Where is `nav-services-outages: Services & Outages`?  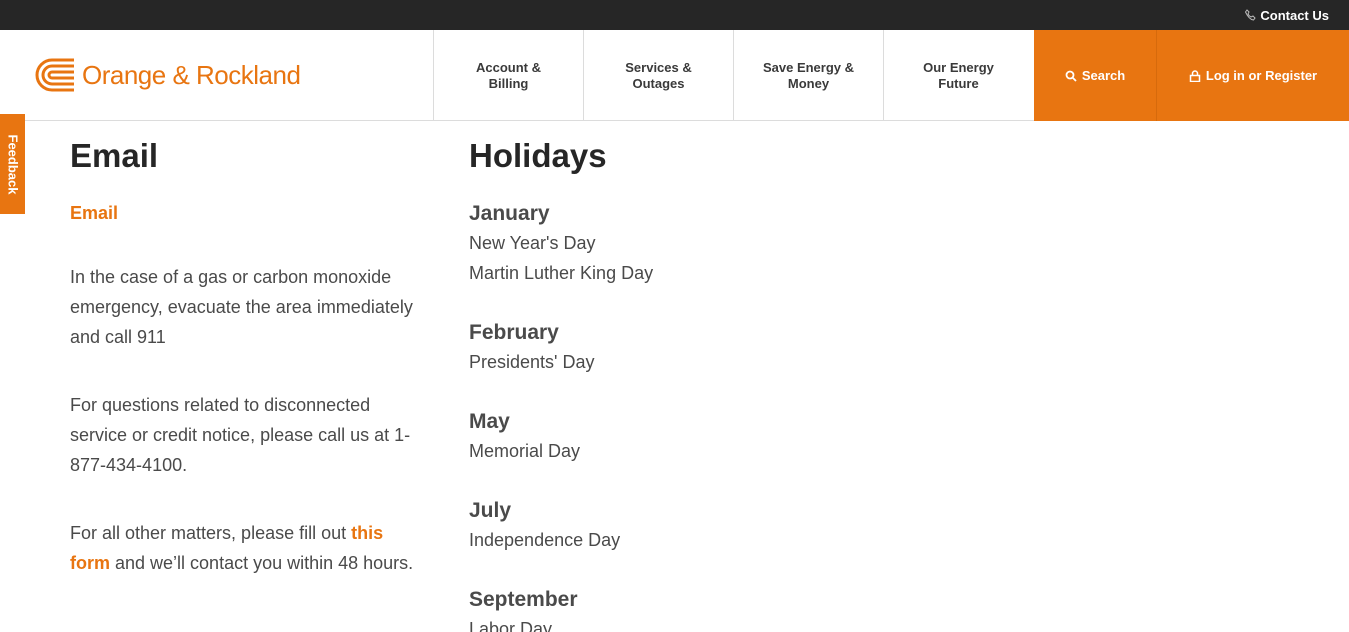
nav-services-outages: Services & Outages is located at coordinates (658, 75).